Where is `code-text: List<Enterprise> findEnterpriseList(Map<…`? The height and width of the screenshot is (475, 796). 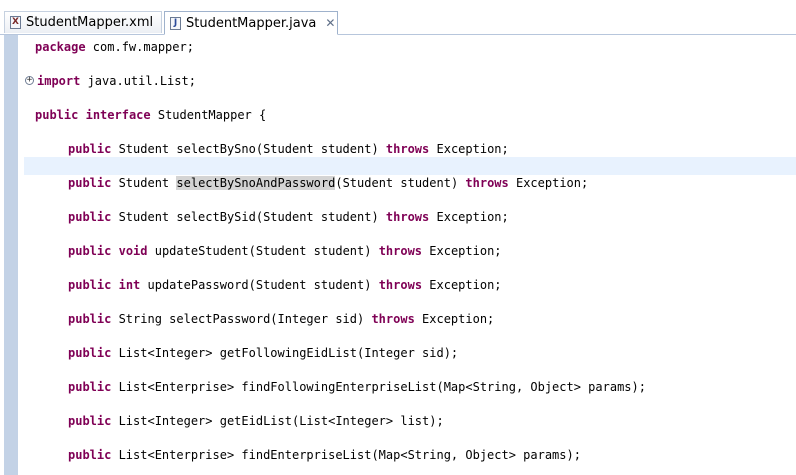
code-text: List<Enterprise> findEnterpriseList(Map<… is located at coordinates (346, 455).